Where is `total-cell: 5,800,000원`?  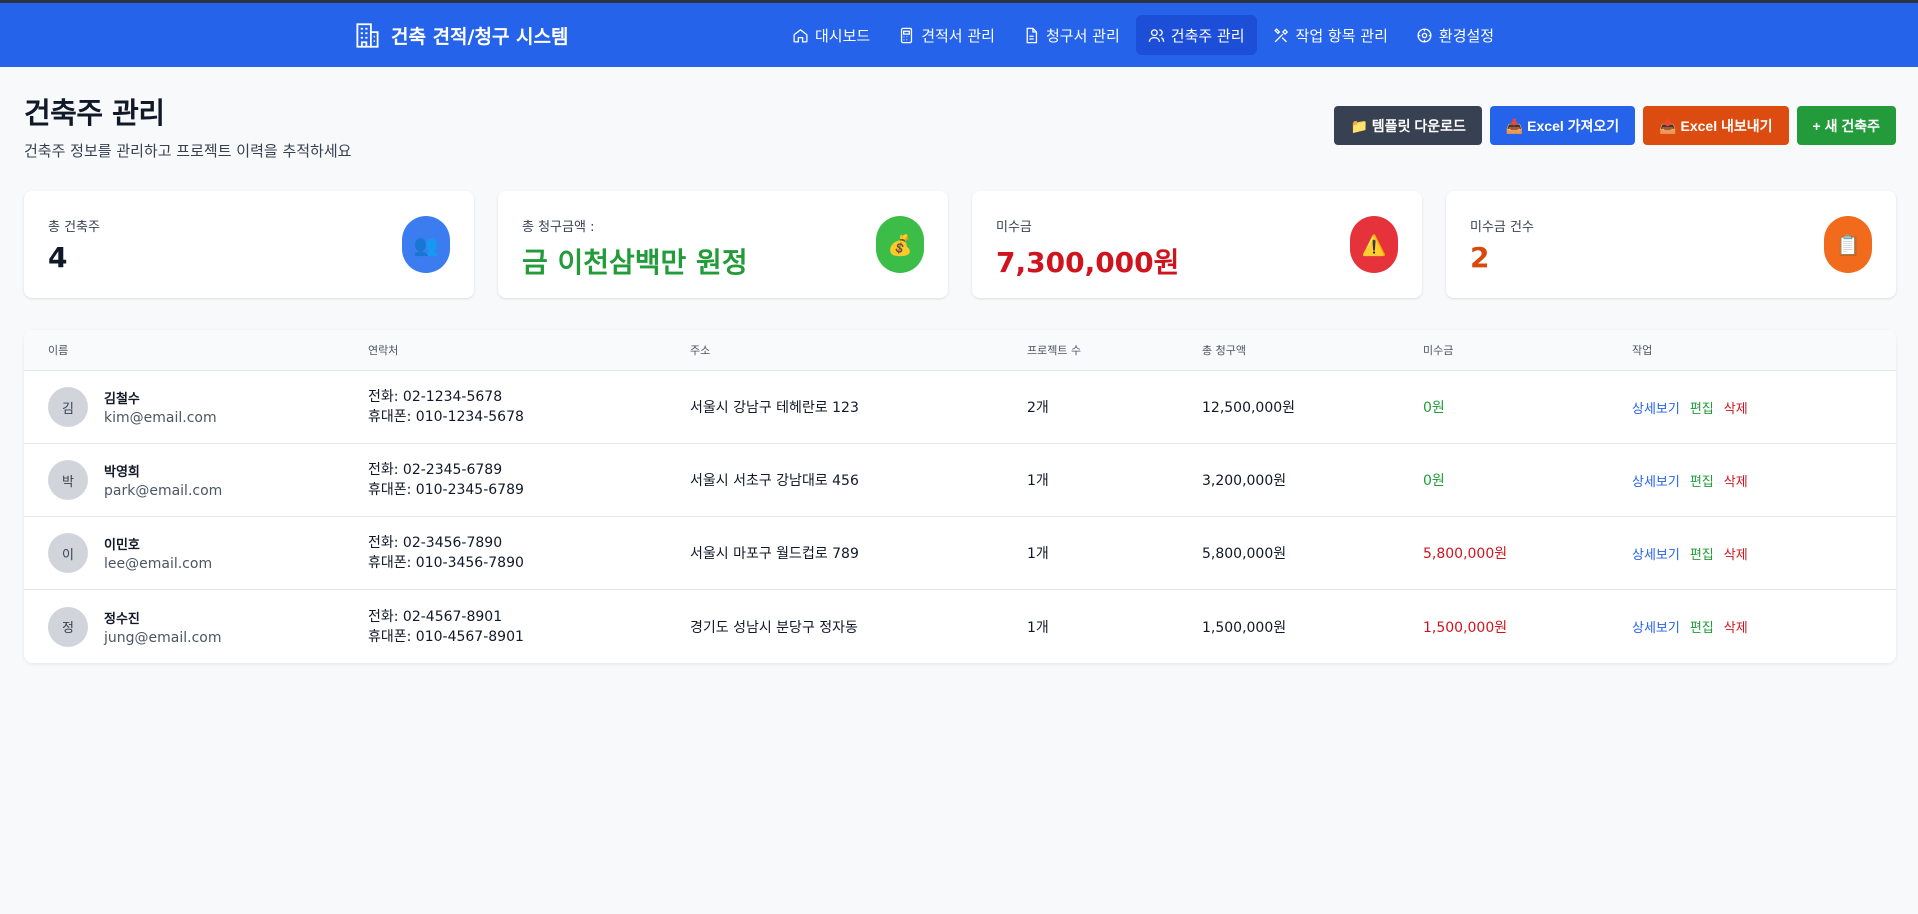 total-cell: 5,800,000원 is located at coordinates (1244, 554).